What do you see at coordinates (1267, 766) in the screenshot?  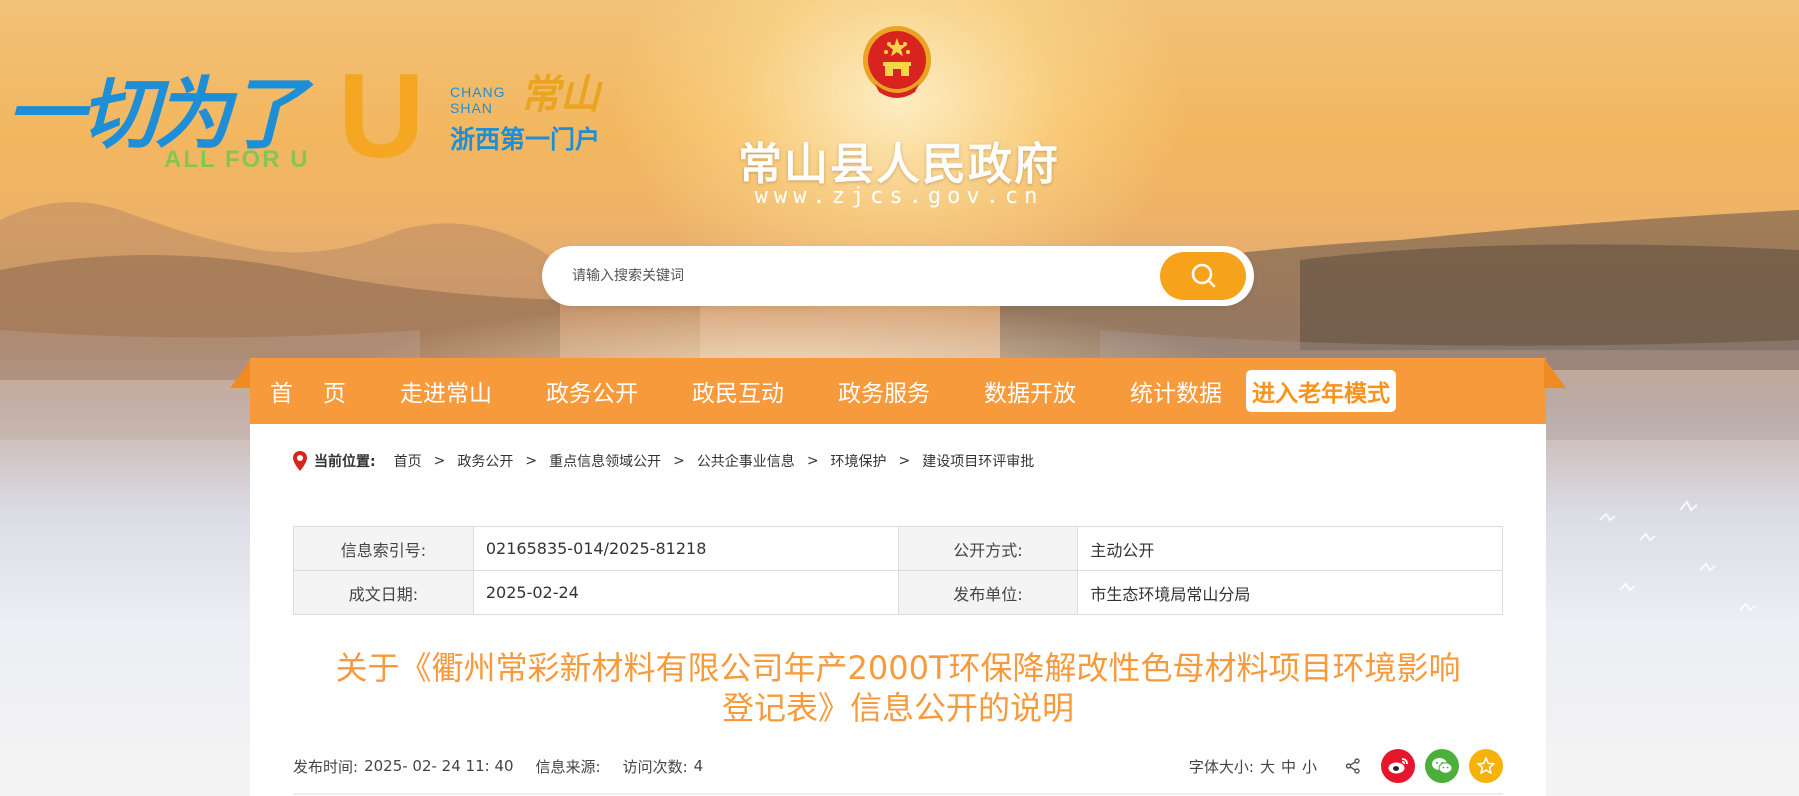 I see `font-size-large-button: 大` at bounding box center [1267, 766].